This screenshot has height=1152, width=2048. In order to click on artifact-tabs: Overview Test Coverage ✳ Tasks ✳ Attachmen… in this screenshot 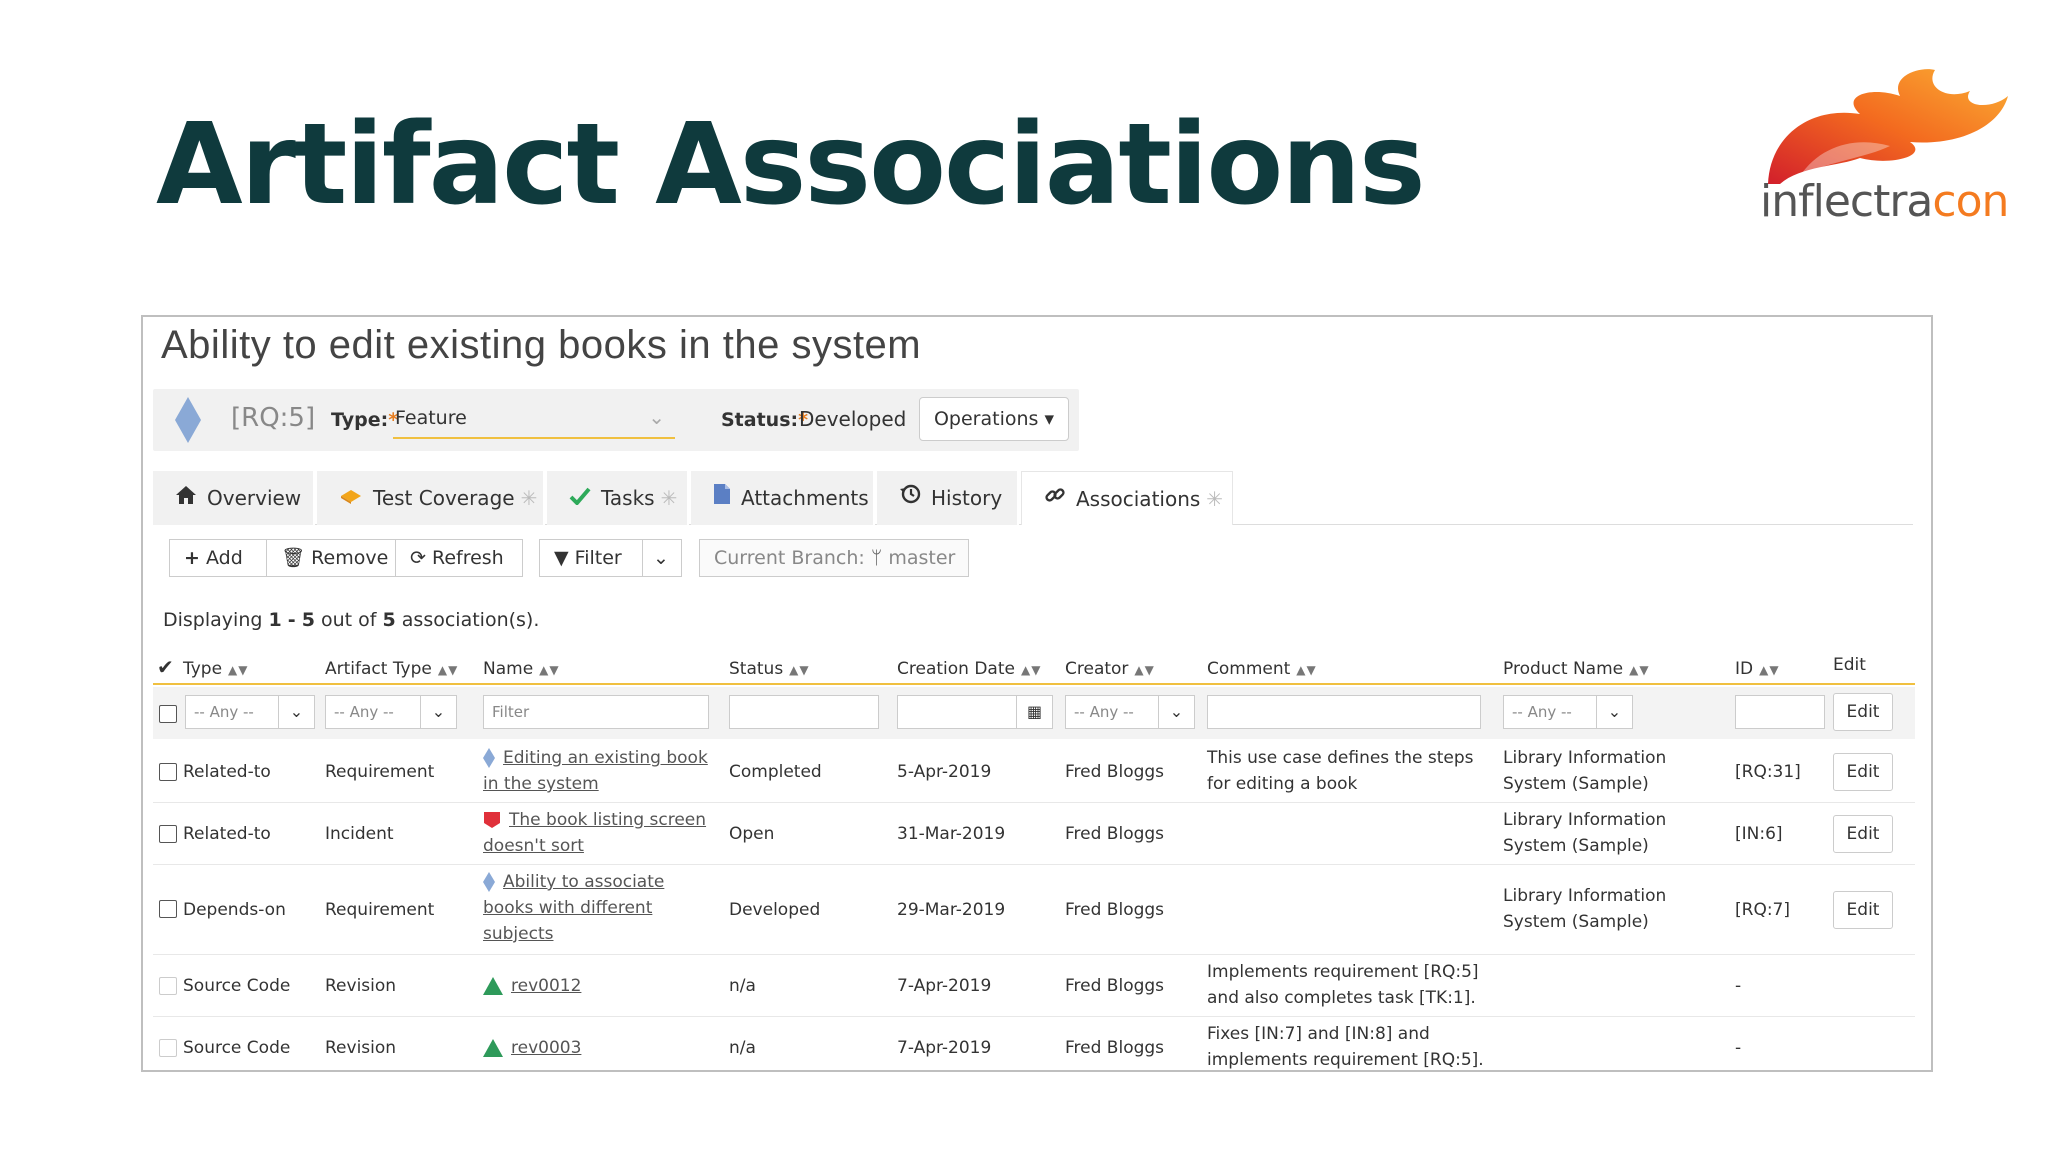, I will do `click(1033, 498)`.